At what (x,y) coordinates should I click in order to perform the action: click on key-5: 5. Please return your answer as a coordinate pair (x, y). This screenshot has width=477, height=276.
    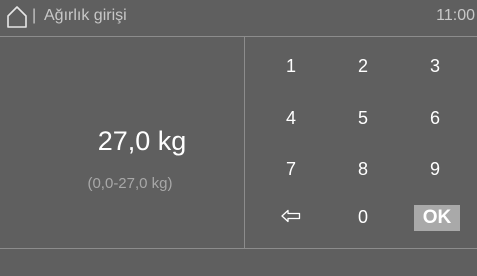
    Looking at the image, I should click on (363, 118).